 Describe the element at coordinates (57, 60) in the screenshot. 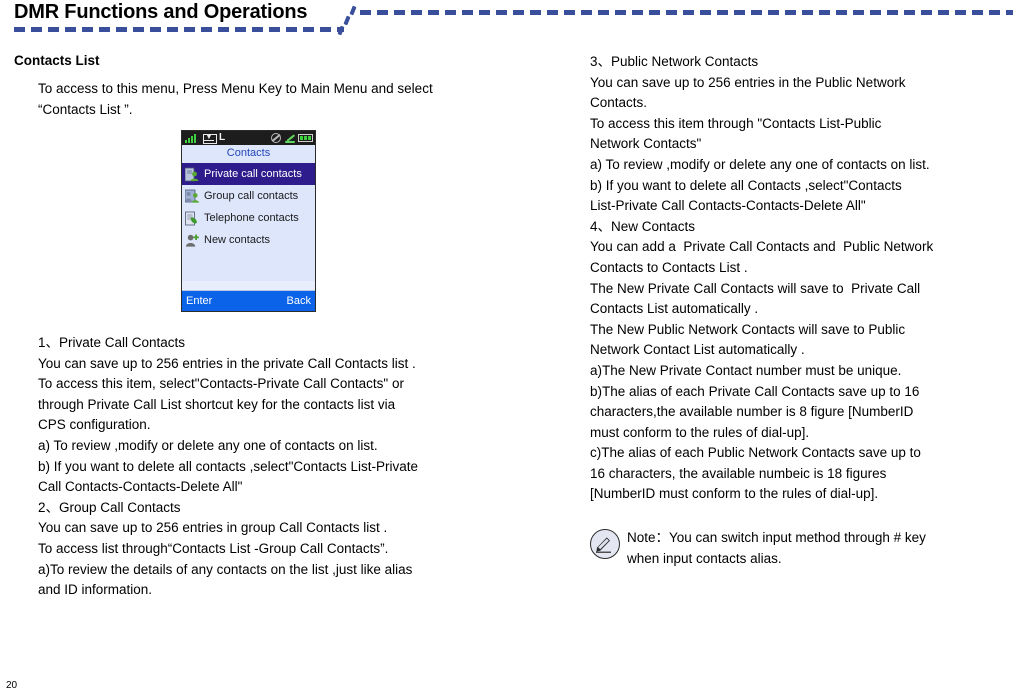

I see `contacts-list-heading: Contacts List` at that location.